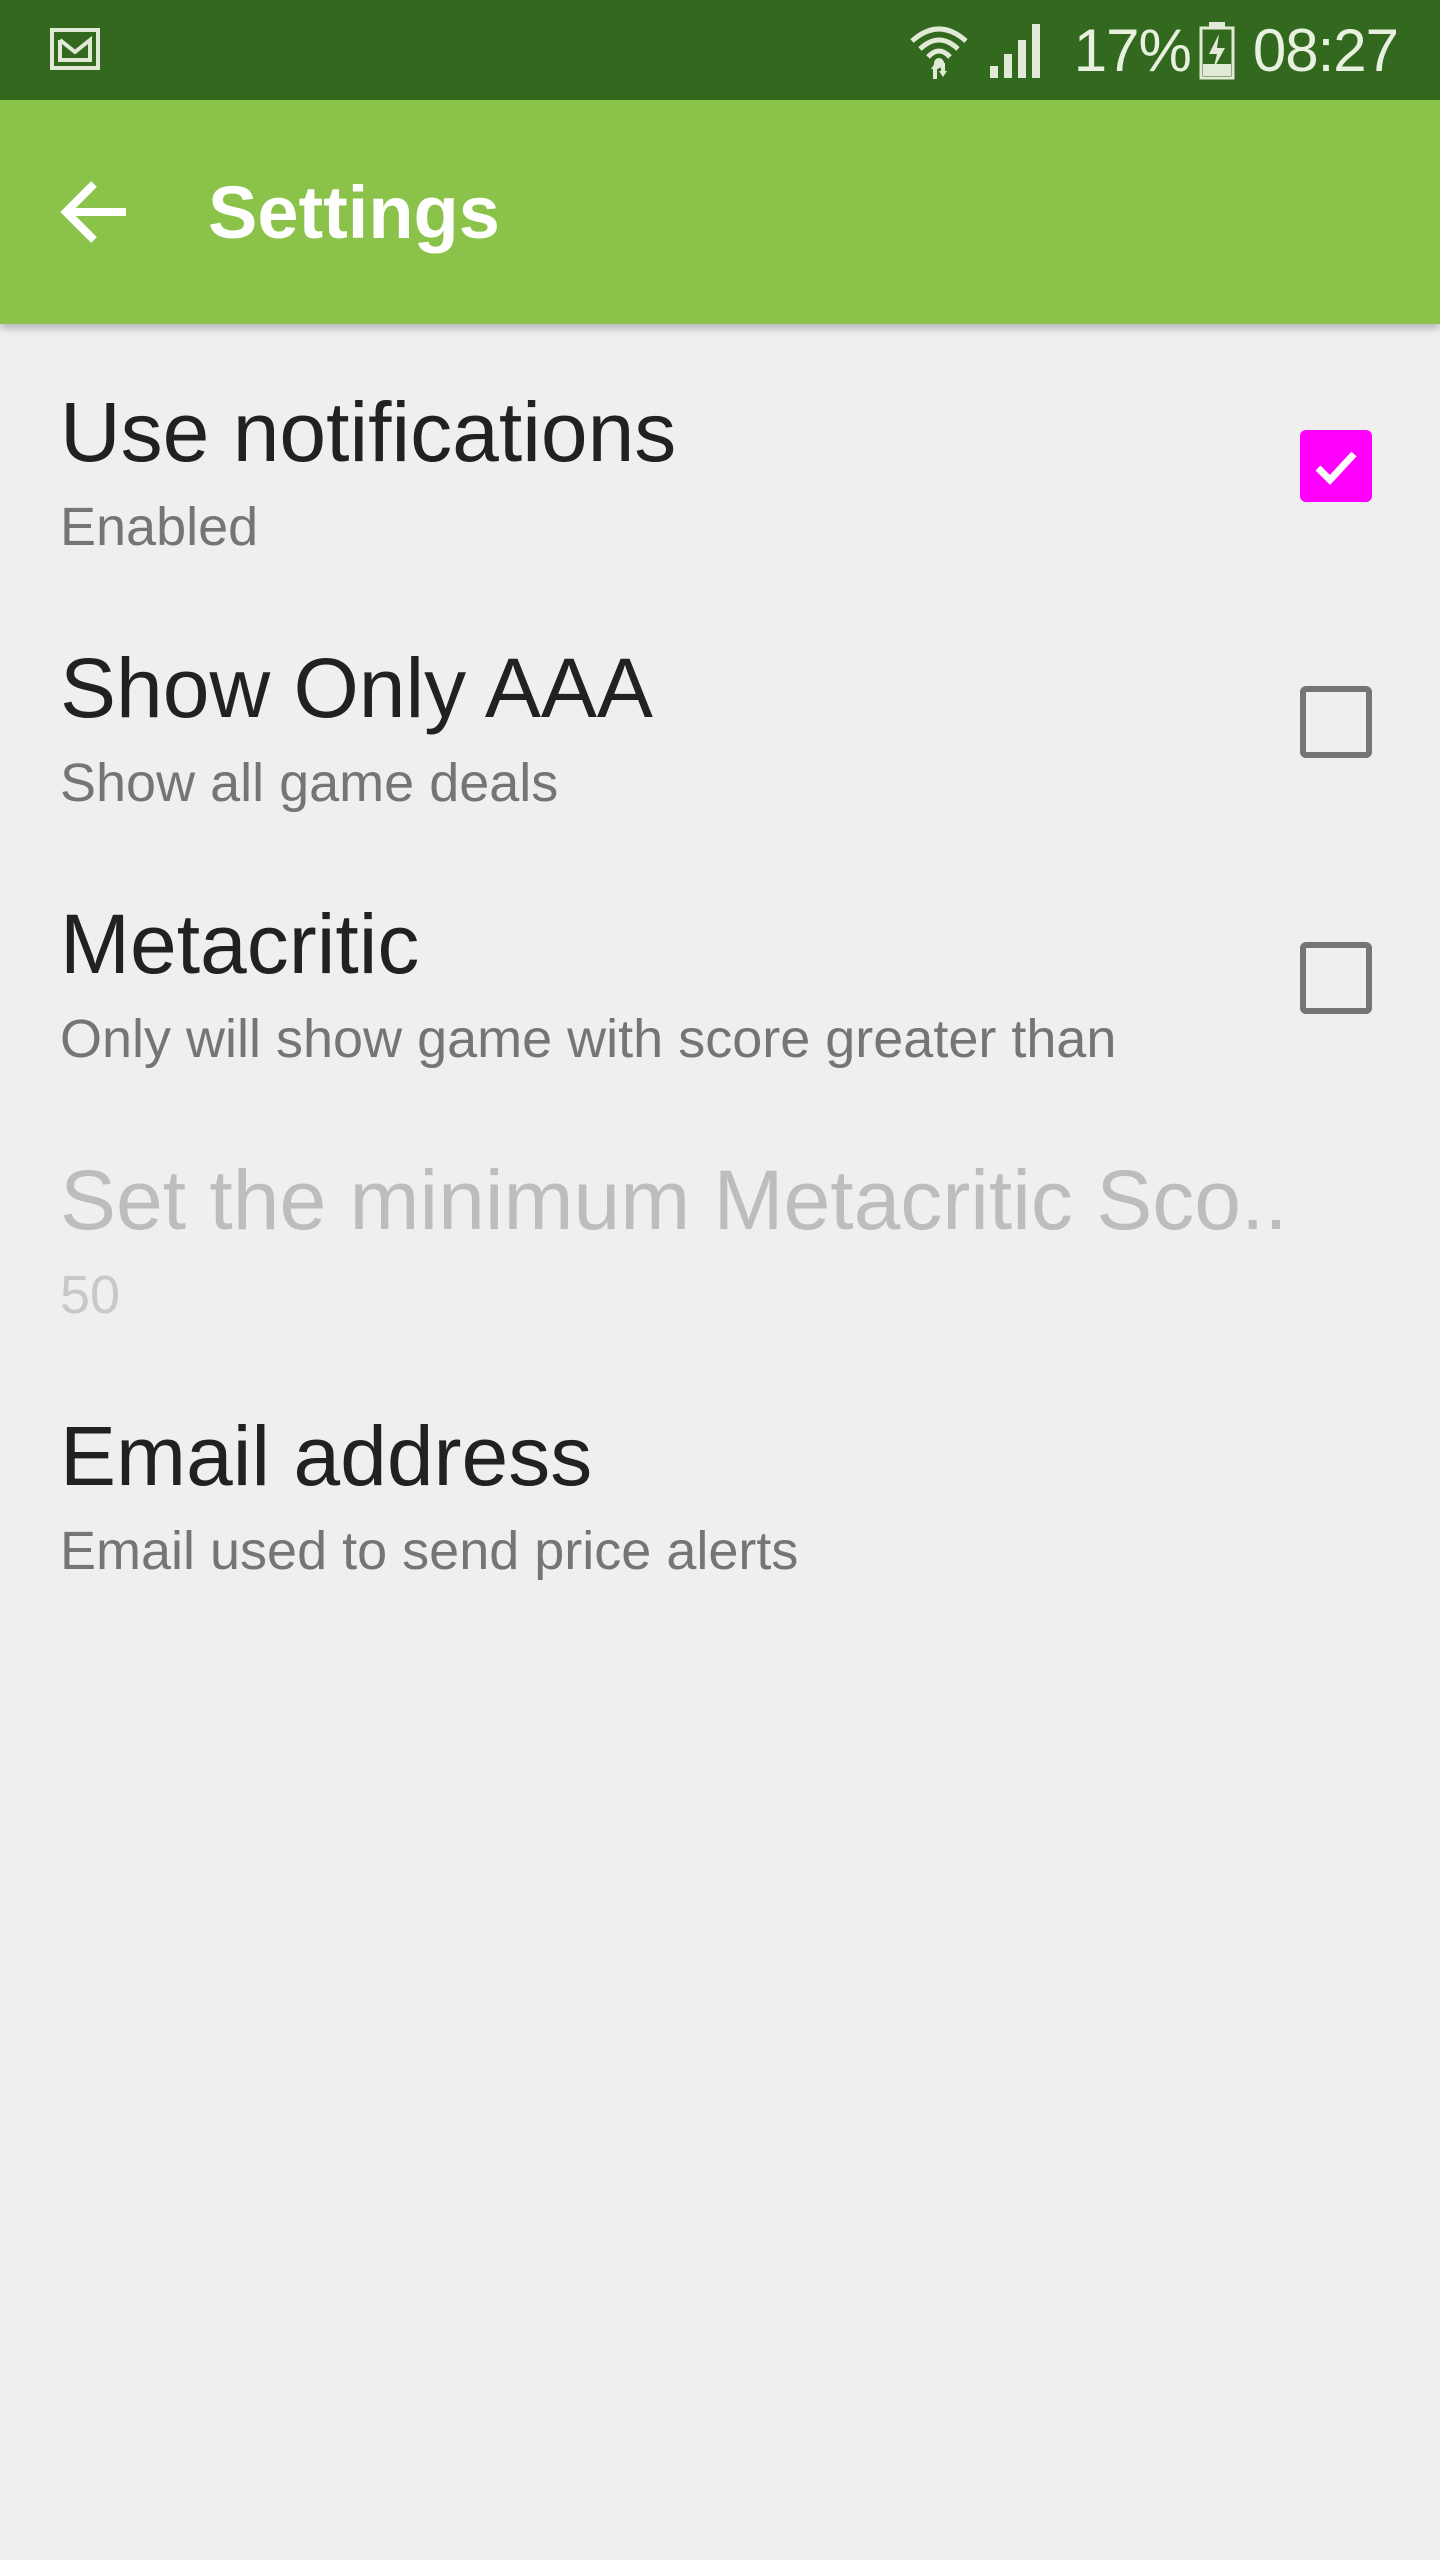 Image resolution: width=1440 pixels, height=2560 pixels. I want to click on gmail-icon, so click(75, 49).